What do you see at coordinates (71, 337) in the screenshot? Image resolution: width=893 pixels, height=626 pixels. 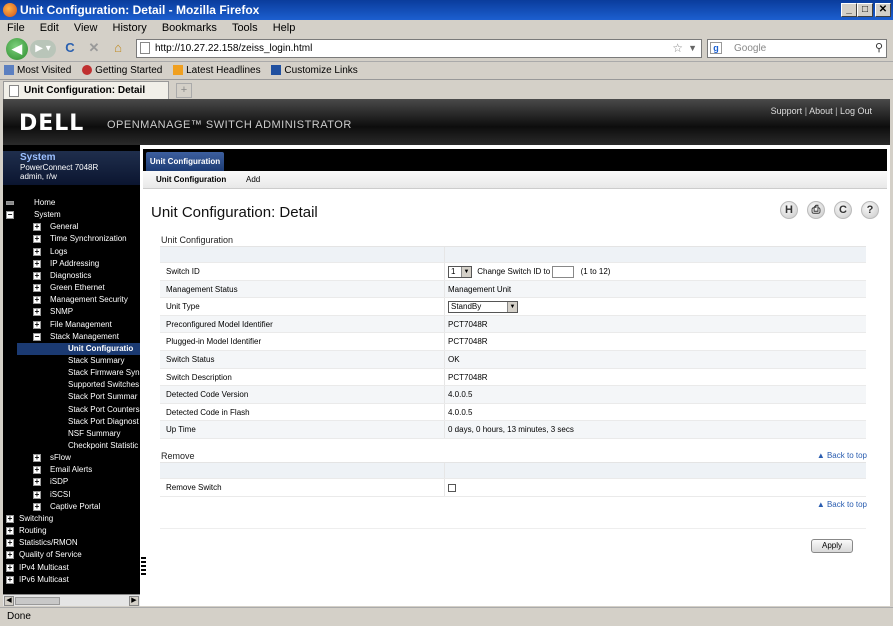 I see `tree-item: − Stack Management` at bounding box center [71, 337].